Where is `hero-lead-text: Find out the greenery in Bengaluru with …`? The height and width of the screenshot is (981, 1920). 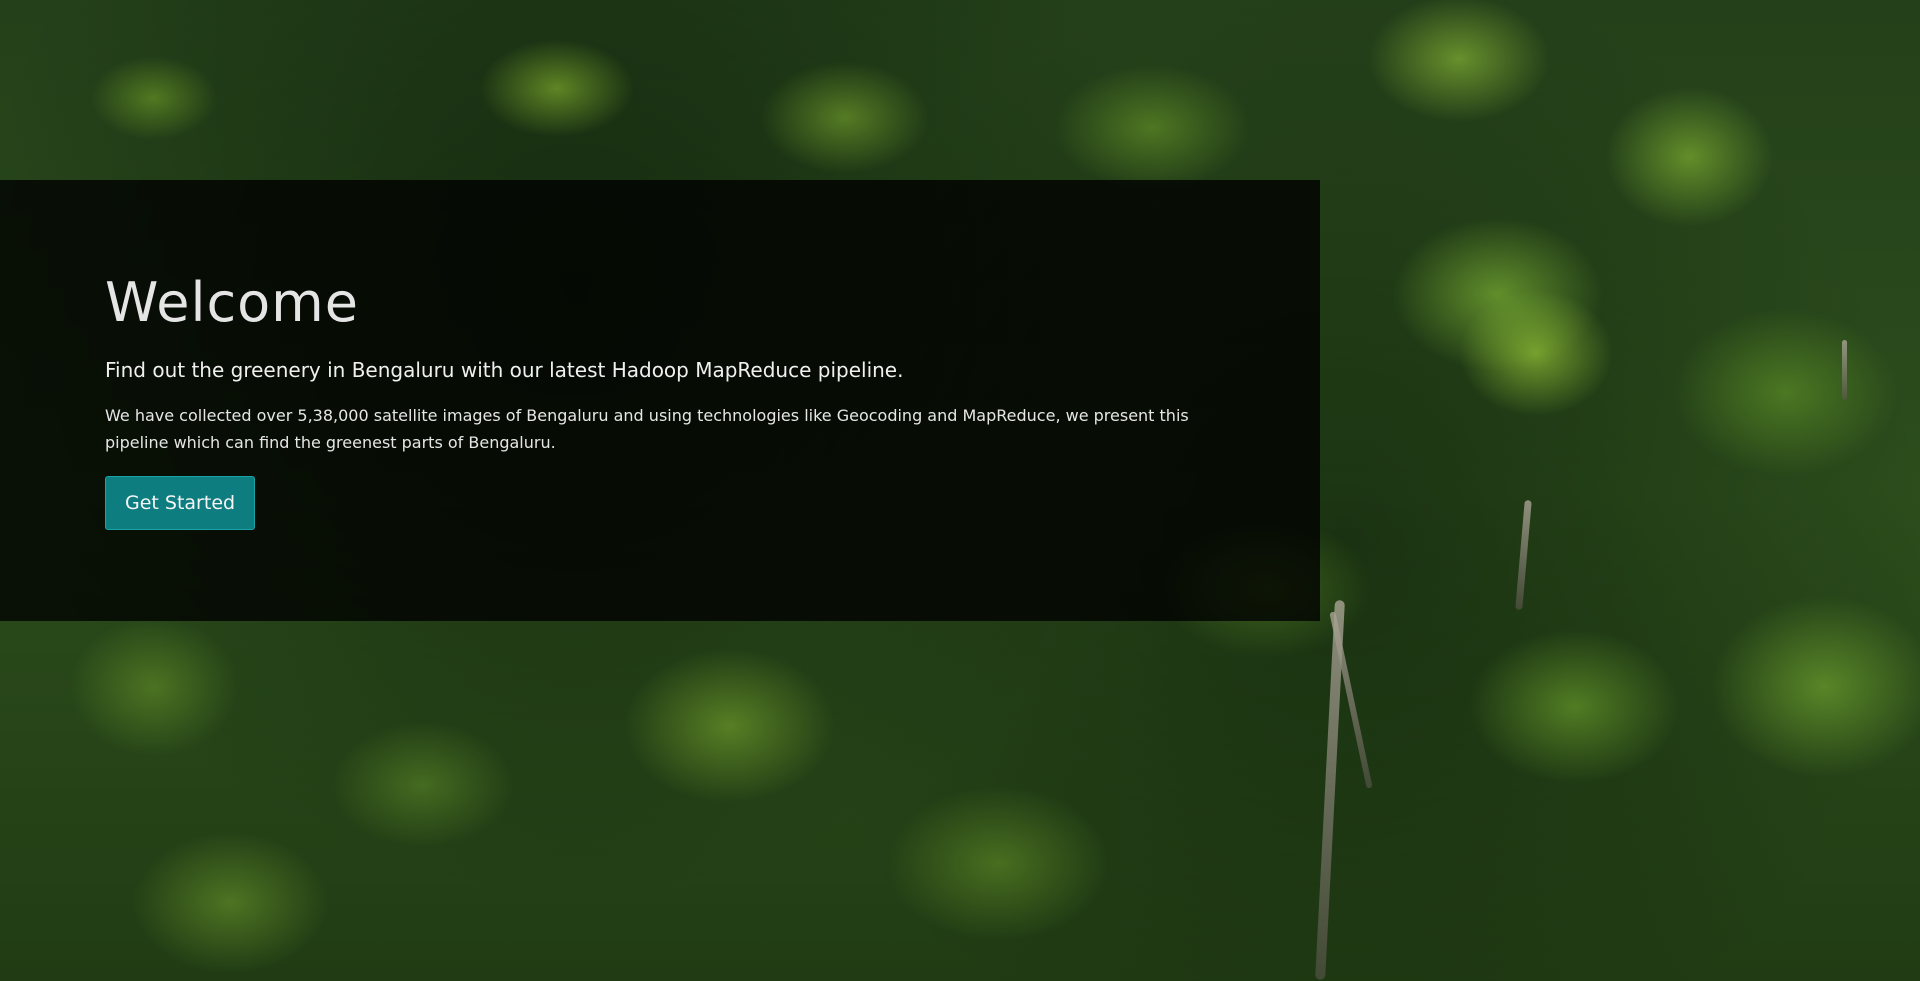 hero-lead-text: Find out the greenery in Bengaluru with … is located at coordinates (504, 370).